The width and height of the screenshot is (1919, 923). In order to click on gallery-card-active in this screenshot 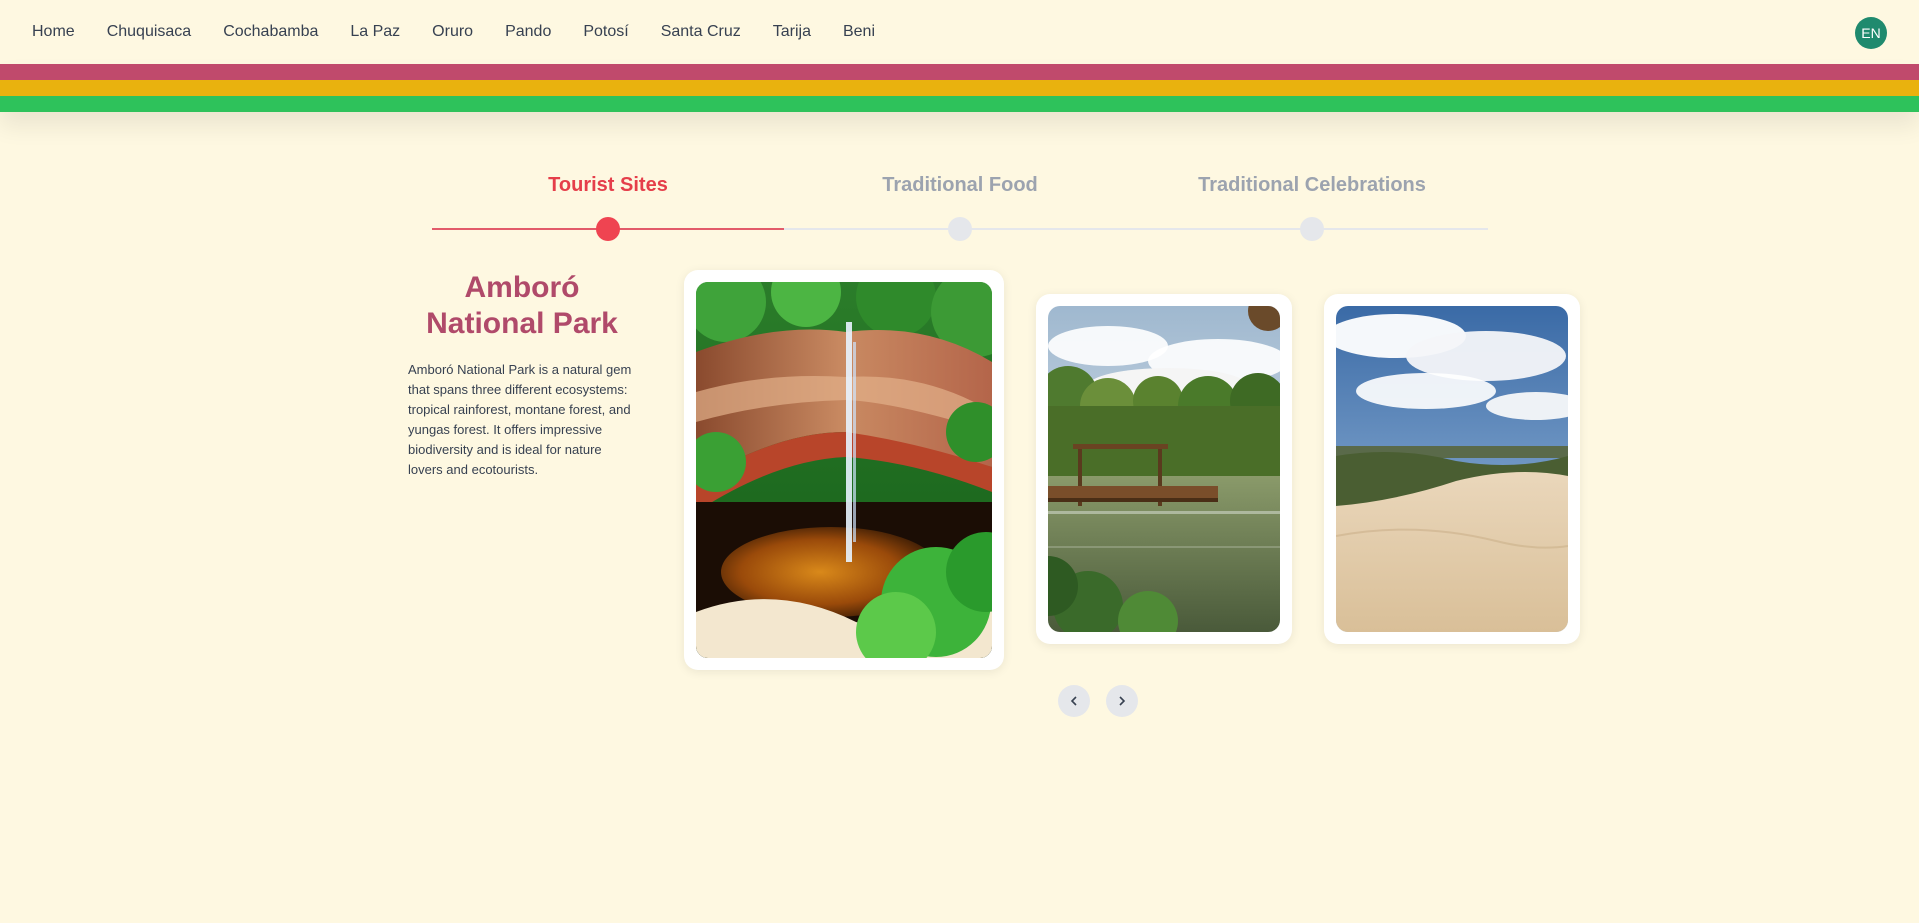, I will do `click(844, 470)`.